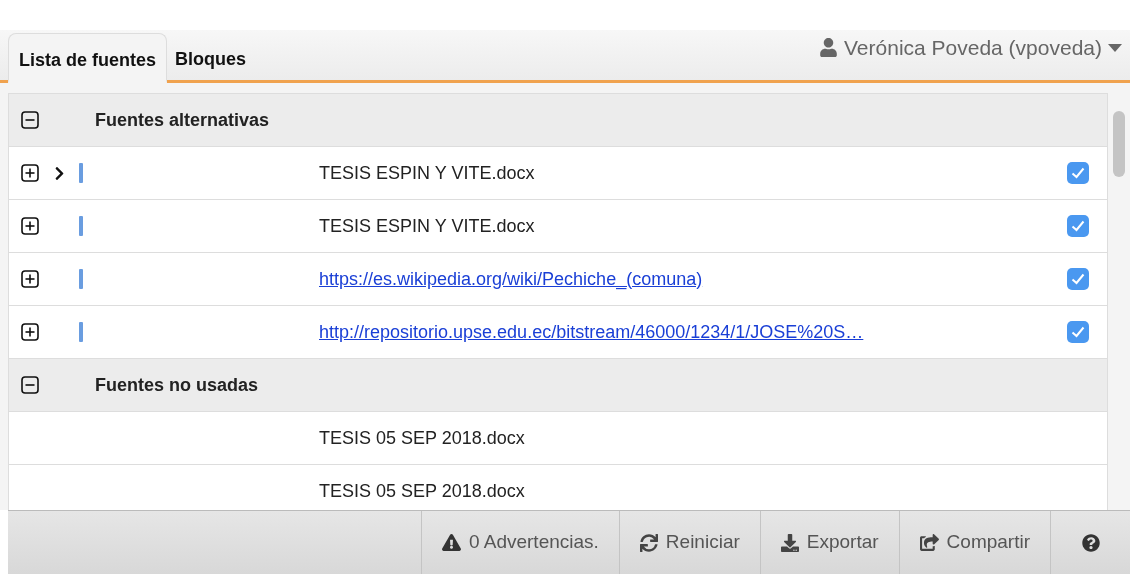 This screenshot has width=1130, height=574. Describe the element at coordinates (829, 542) in the screenshot. I see `footer-button: Exportar` at that location.